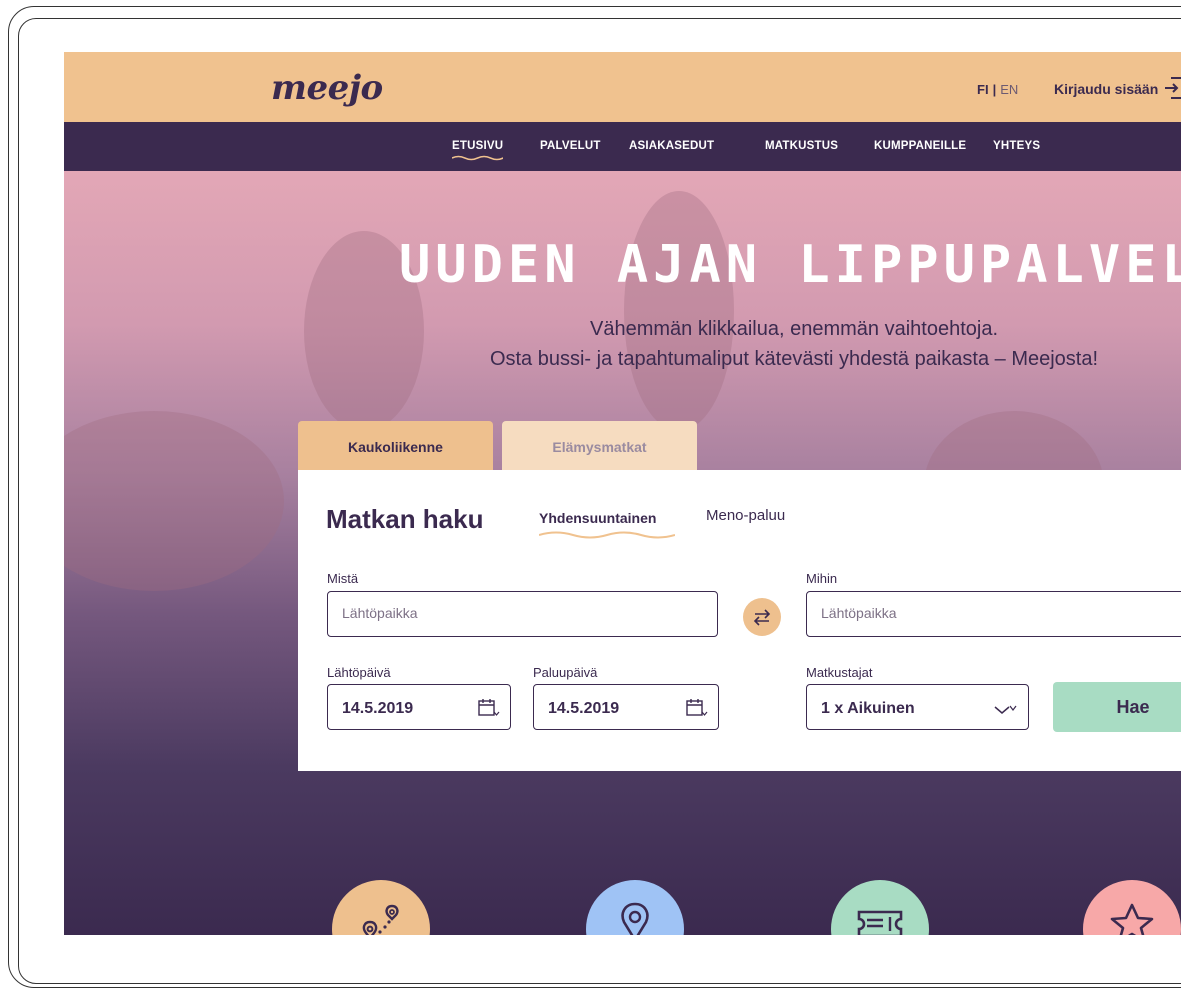  Describe the element at coordinates (801, 146) in the screenshot. I see `nav-item-matkustus: MATKUSTUS` at that location.